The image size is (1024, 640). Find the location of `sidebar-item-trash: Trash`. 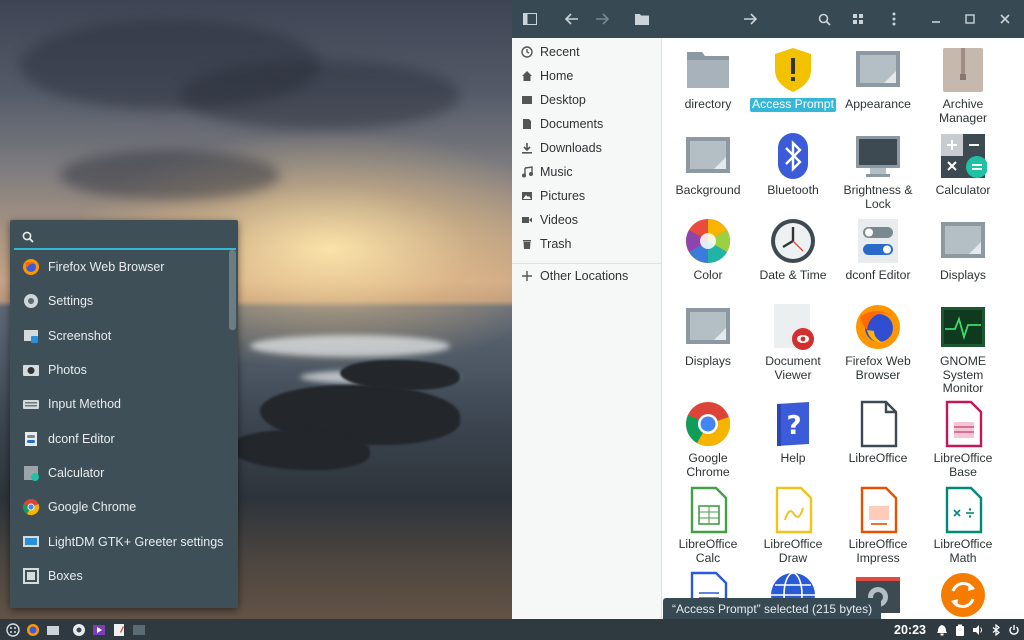

sidebar-item-trash: Trash is located at coordinates (587, 244).